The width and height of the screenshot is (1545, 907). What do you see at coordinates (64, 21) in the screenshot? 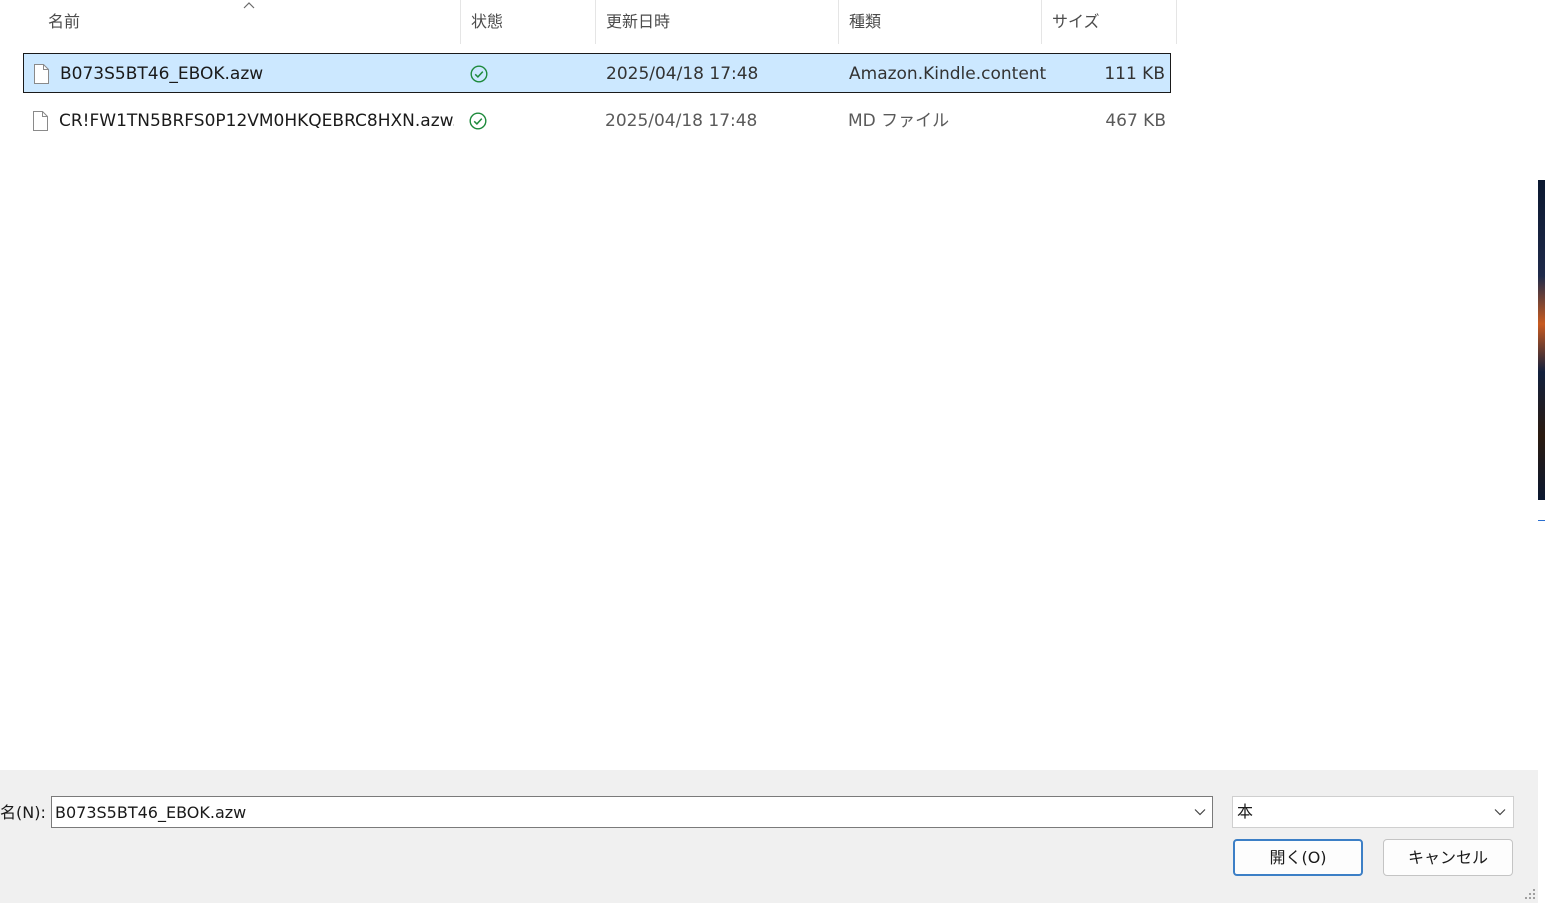
I see `column-header-name-label: 名前` at bounding box center [64, 21].